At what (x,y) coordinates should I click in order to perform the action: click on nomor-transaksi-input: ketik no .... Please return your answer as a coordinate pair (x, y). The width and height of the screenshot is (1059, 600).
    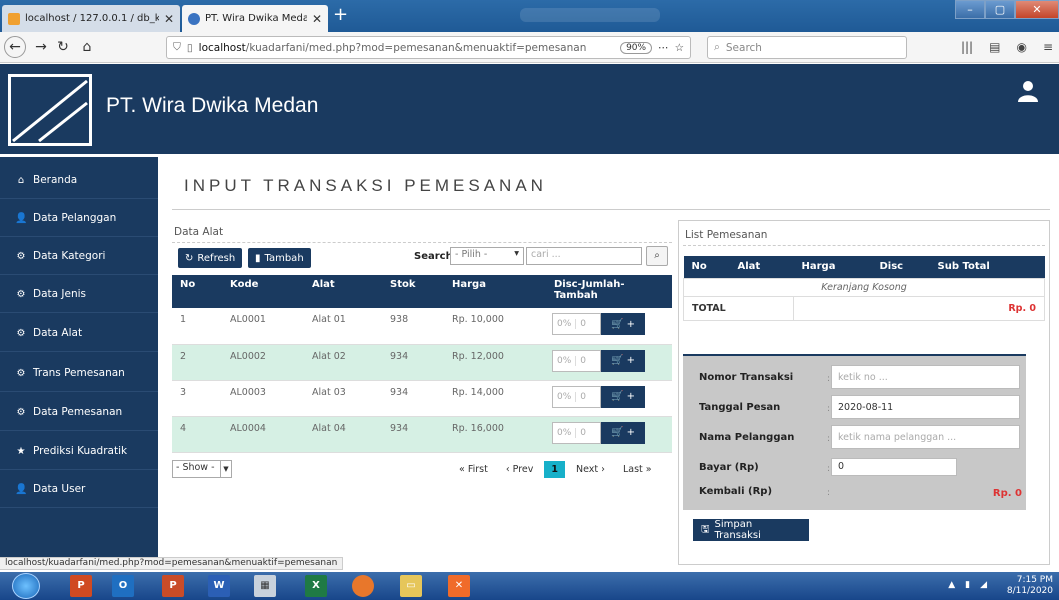
    Looking at the image, I should click on (925, 377).